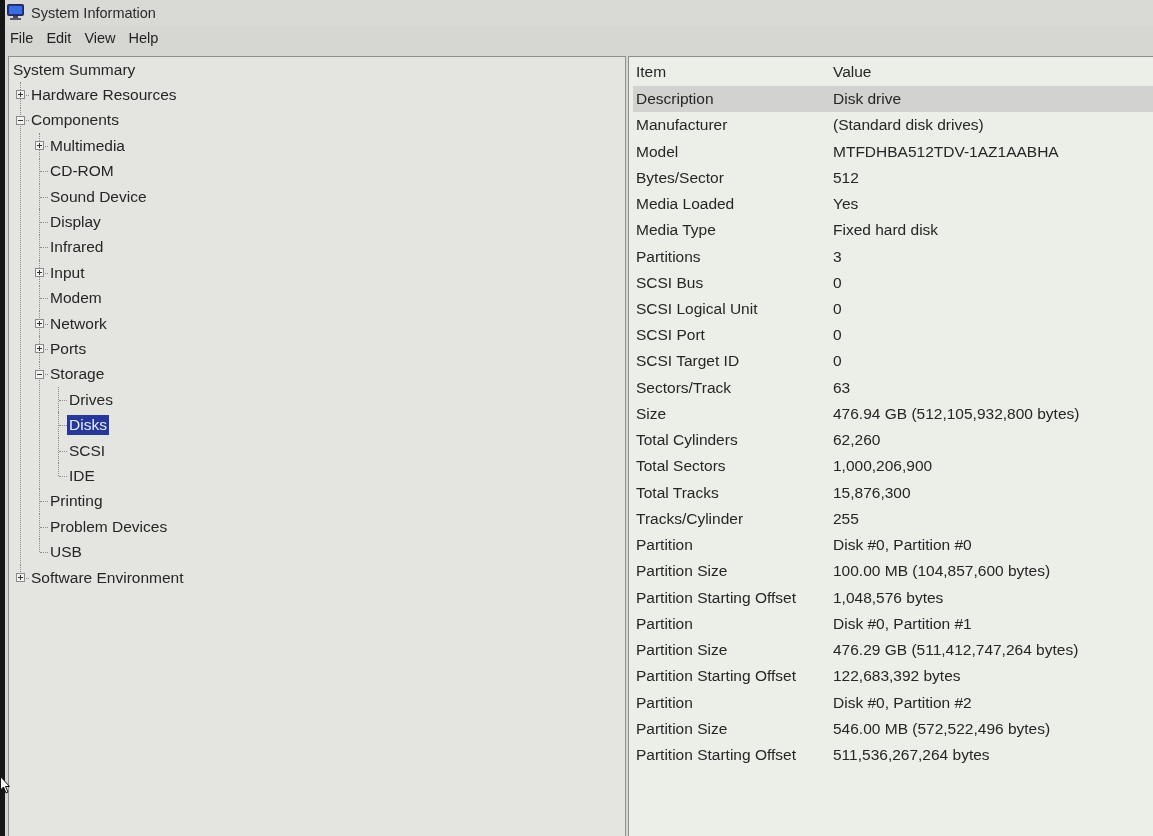 The width and height of the screenshot is (1153, 836). I want to click on column-header: Value, so click(991, 71).